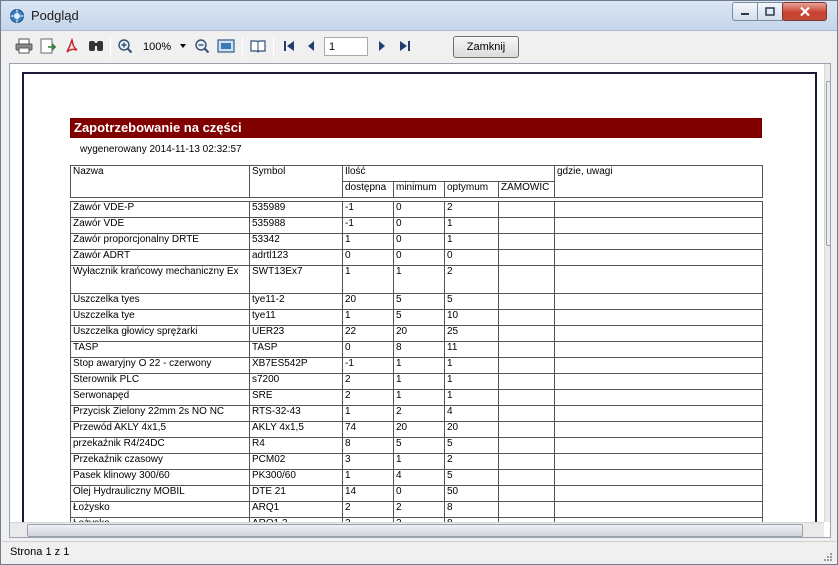  I want to click on cell-symbol: PK300/60, so click(296, 477).